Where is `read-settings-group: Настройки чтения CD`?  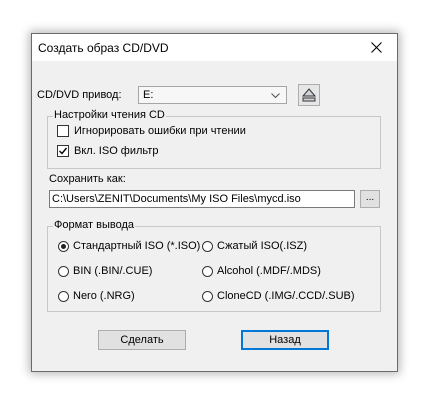 read-settings-group: Настройки чтения CD is located at coordinates (214, 139).